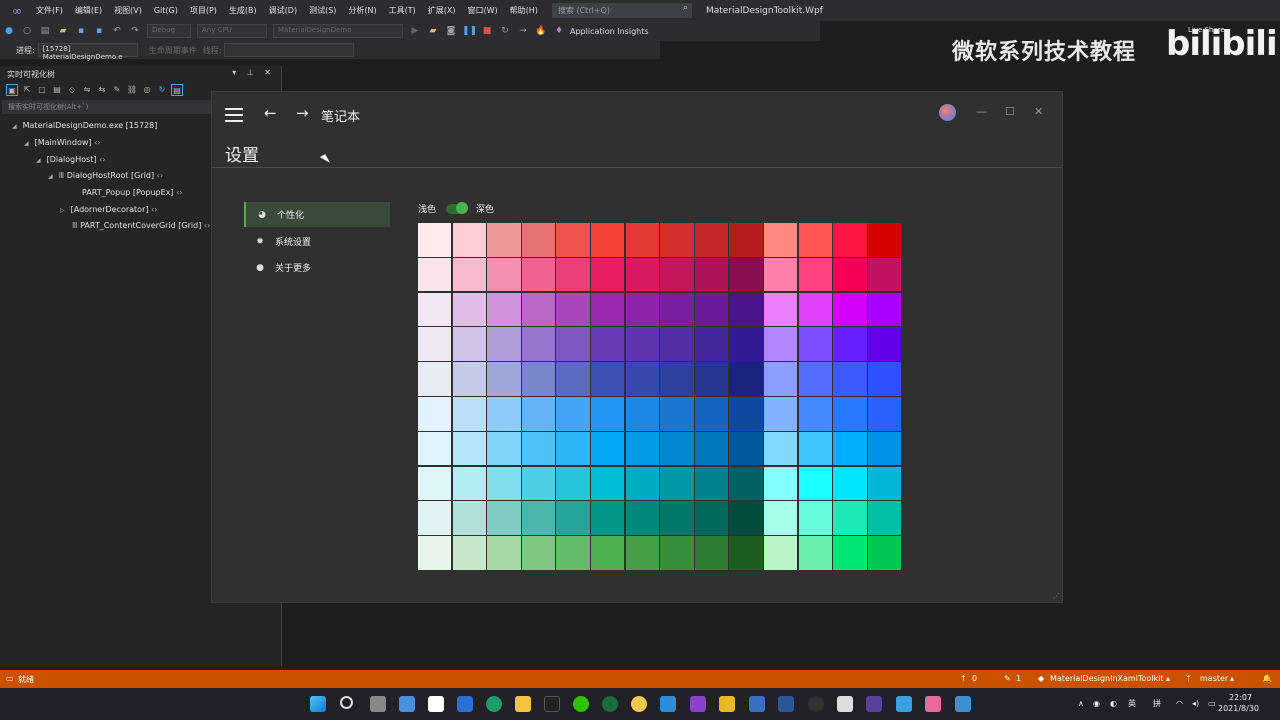 This screenshot has width=1280, height=720. I want to click on tray-chevron-icon: ∧, so click(1081, 703).